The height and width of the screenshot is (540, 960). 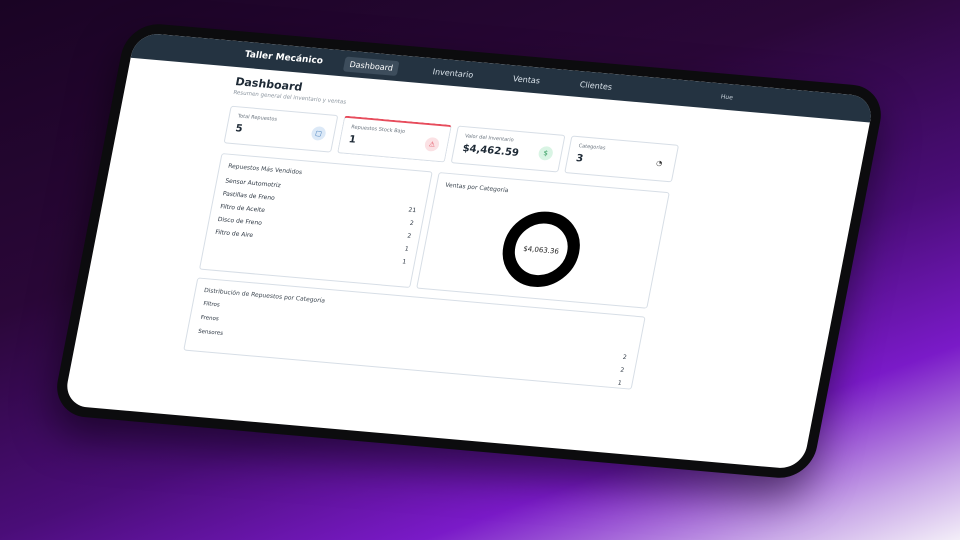 What do you see at coordinates (620, 383) in the screenshot?
I see `list-value: 1` at bounding box center [620, 383].